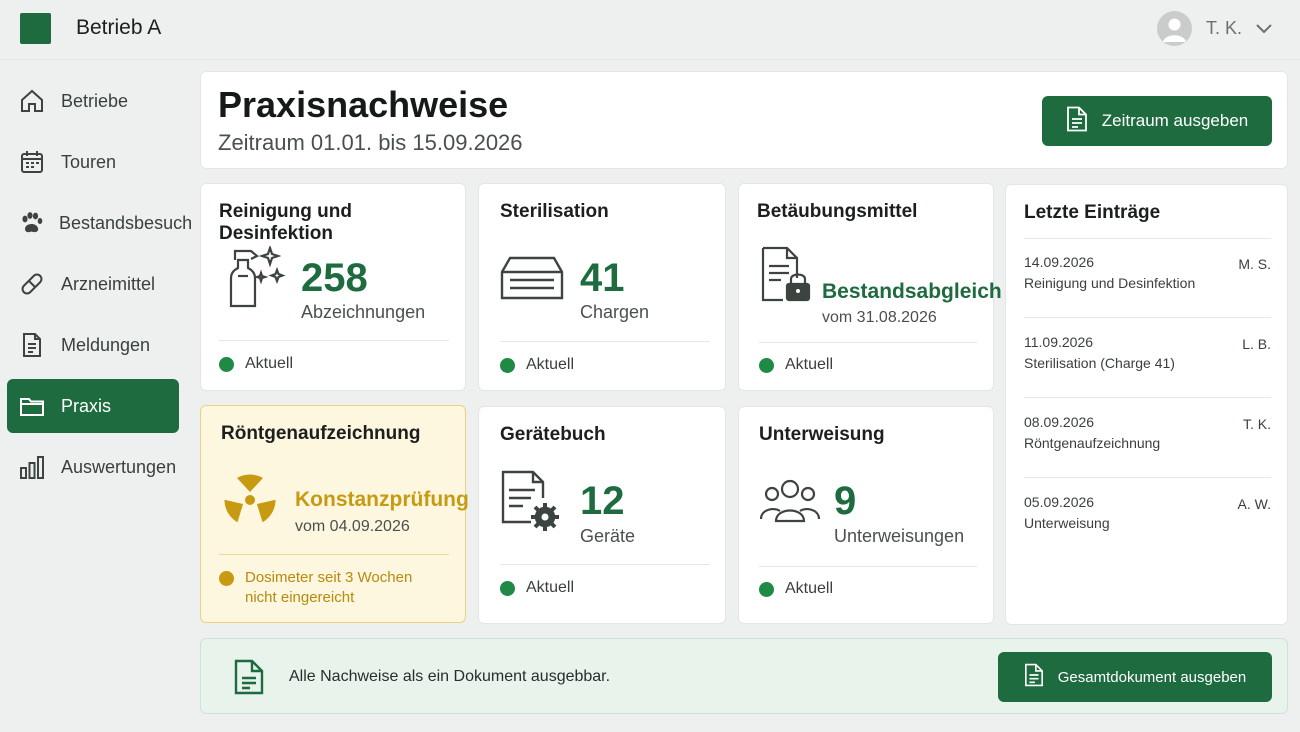  I want to click on entry-label: Röntgenaufzeichnung, so click(1092, 443).